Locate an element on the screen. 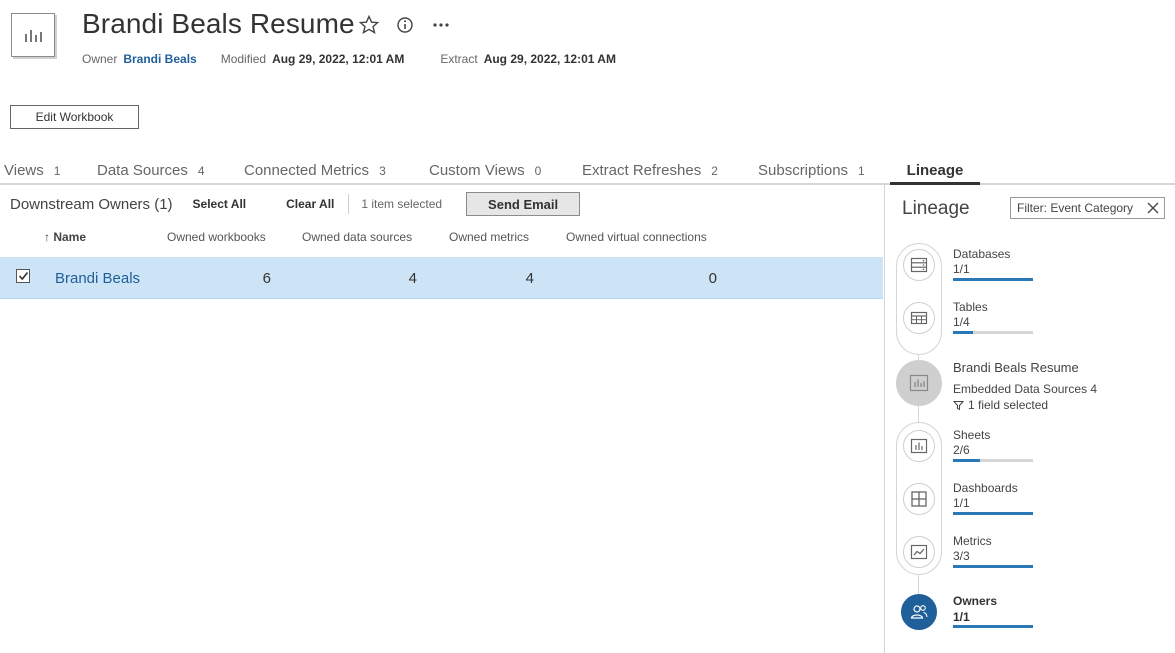  dashboards-node is located at coordinates (919, 499).